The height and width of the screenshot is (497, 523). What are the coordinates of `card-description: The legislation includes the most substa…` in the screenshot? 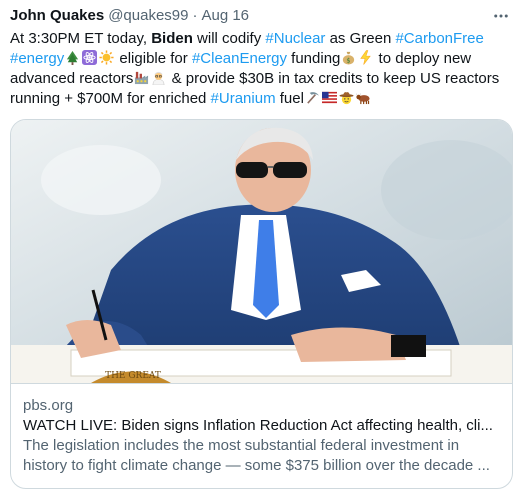 It's located at (261, 456).